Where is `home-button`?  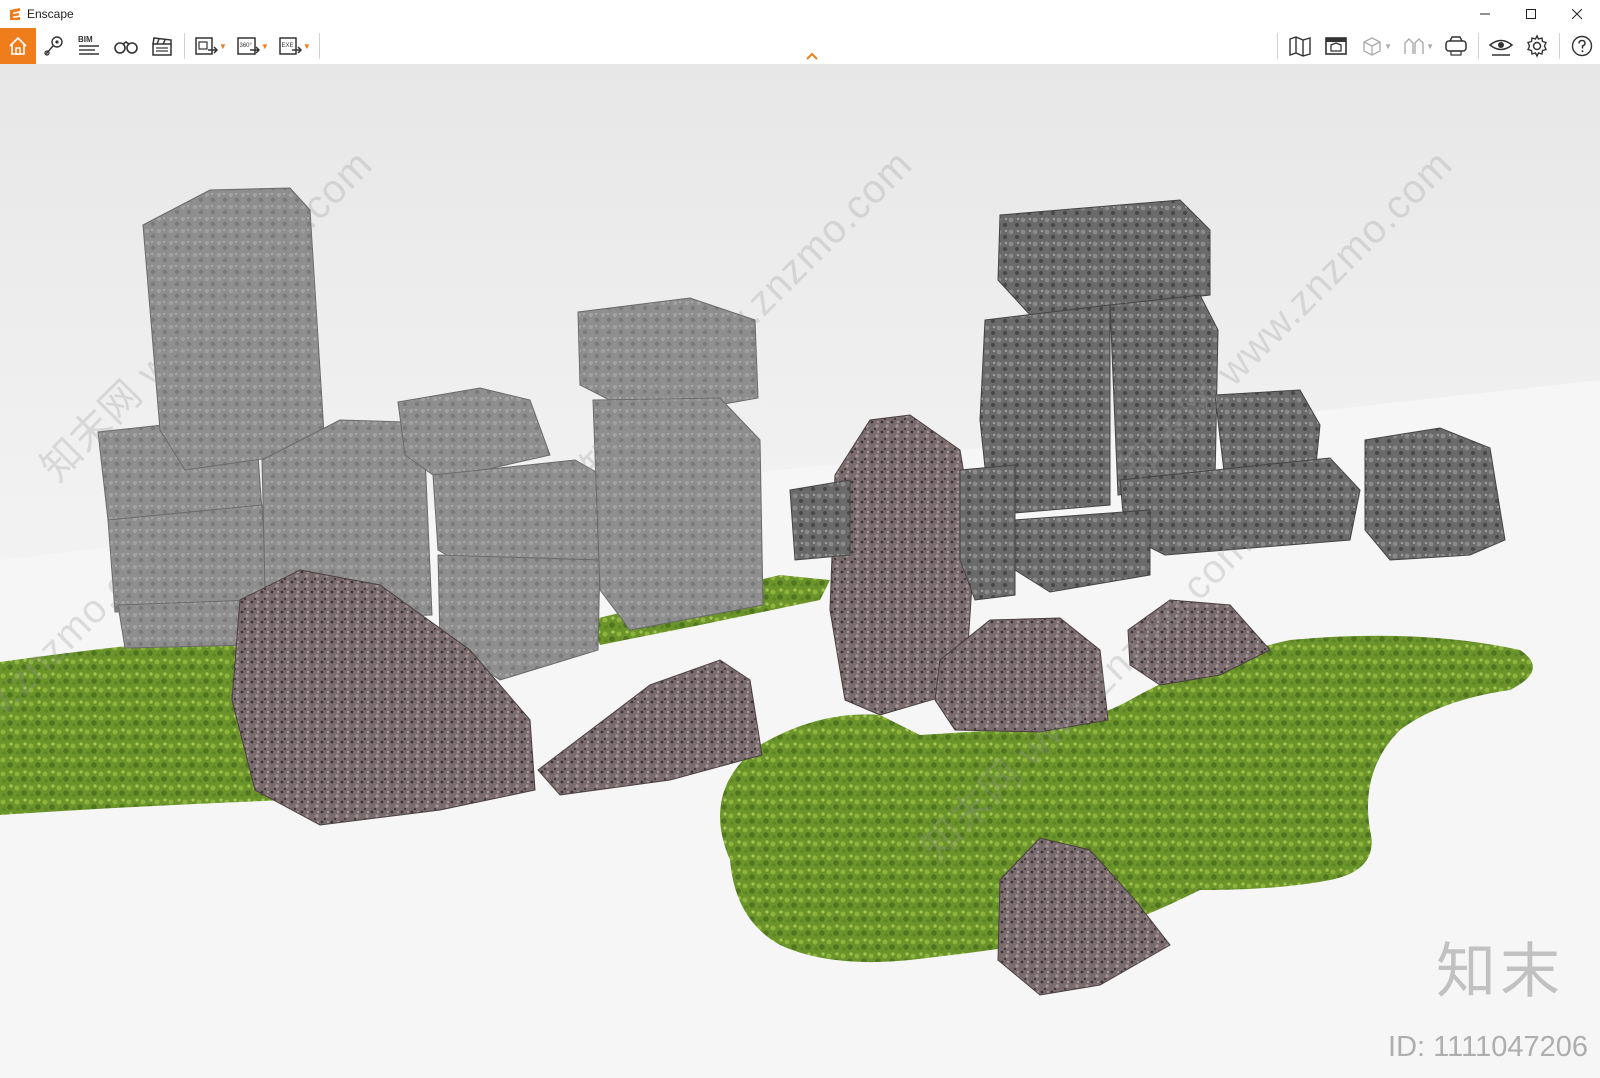
home-button is located at coordinates (18, 46).